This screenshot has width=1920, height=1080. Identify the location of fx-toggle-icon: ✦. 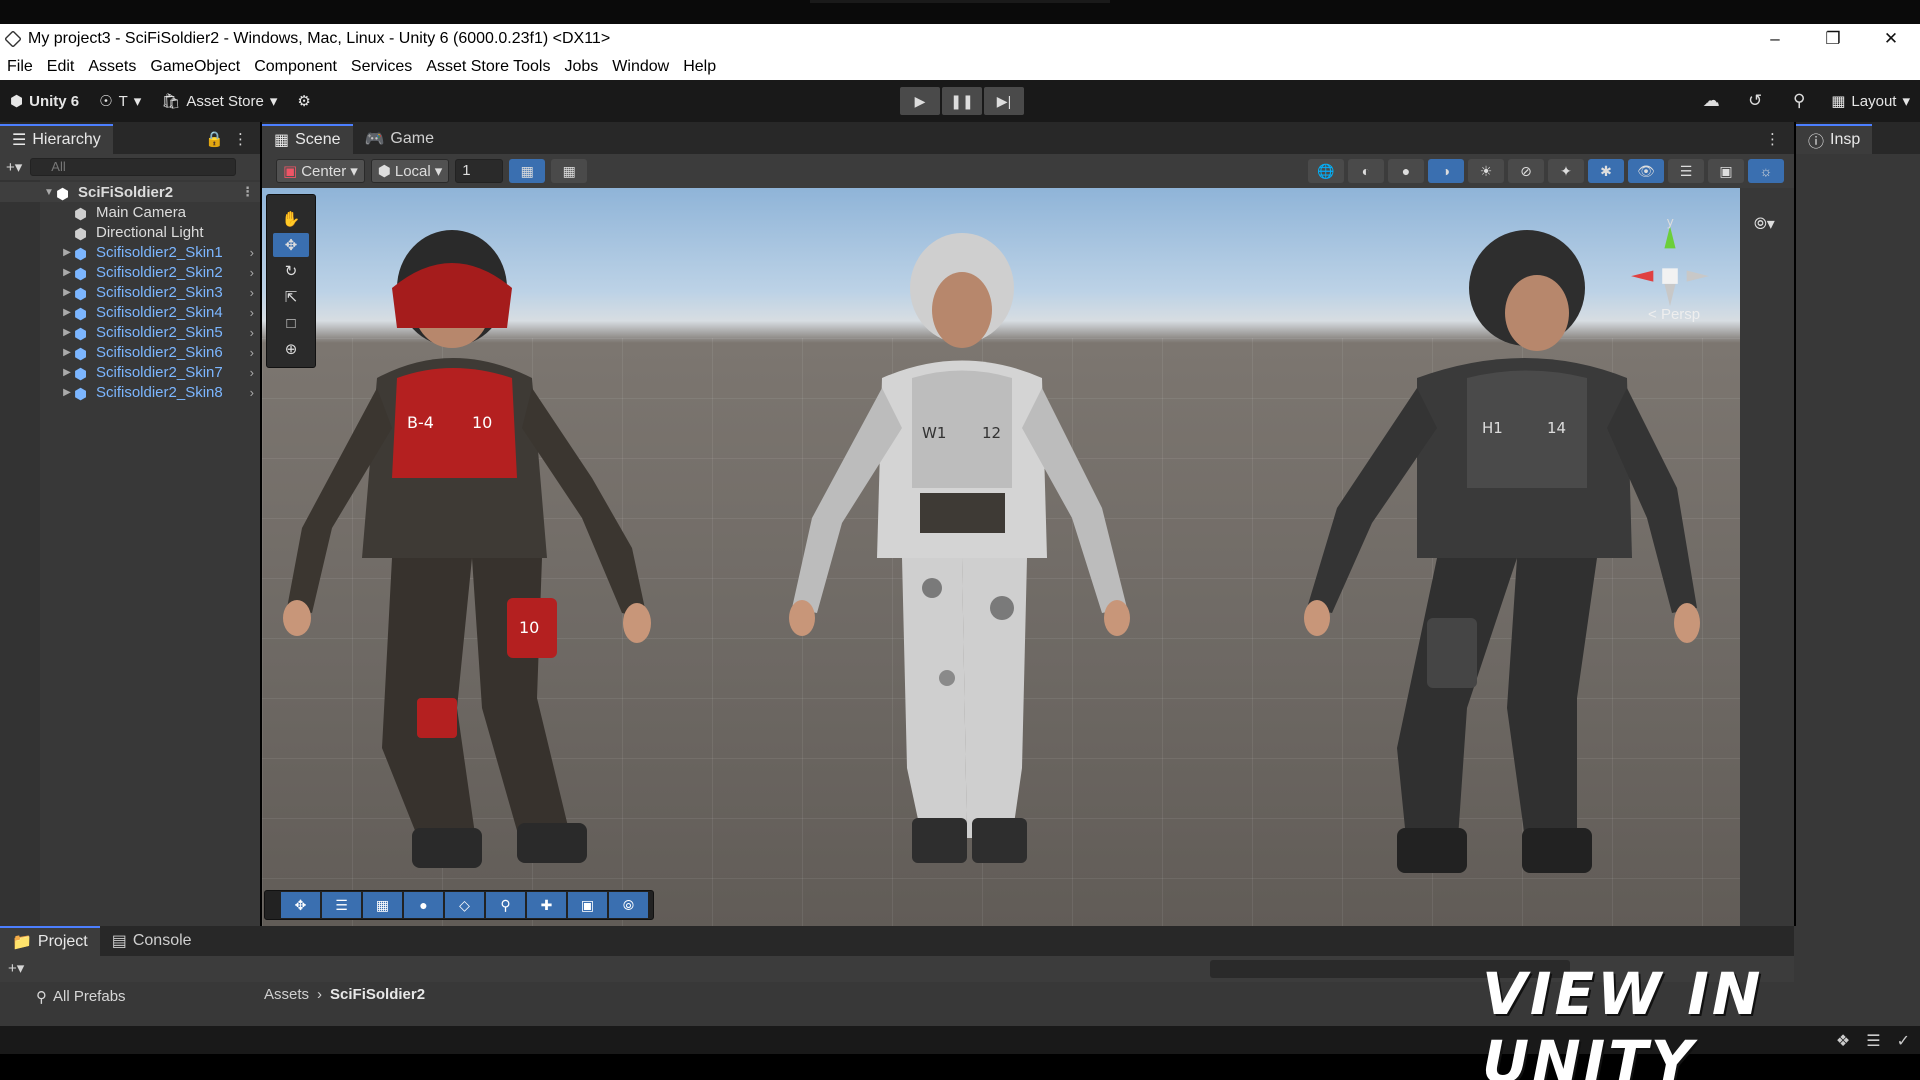
(1566, 171).